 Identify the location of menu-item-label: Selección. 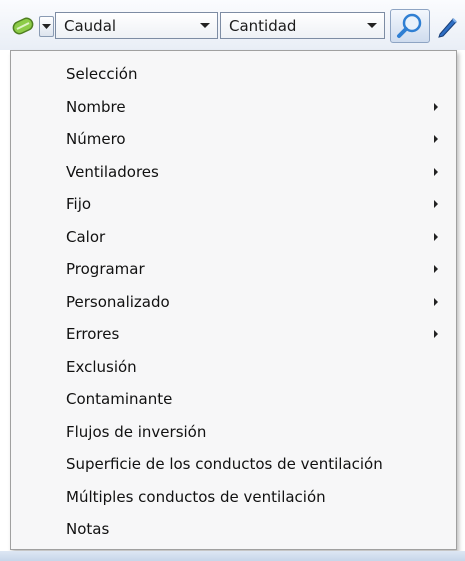
(102, 74).